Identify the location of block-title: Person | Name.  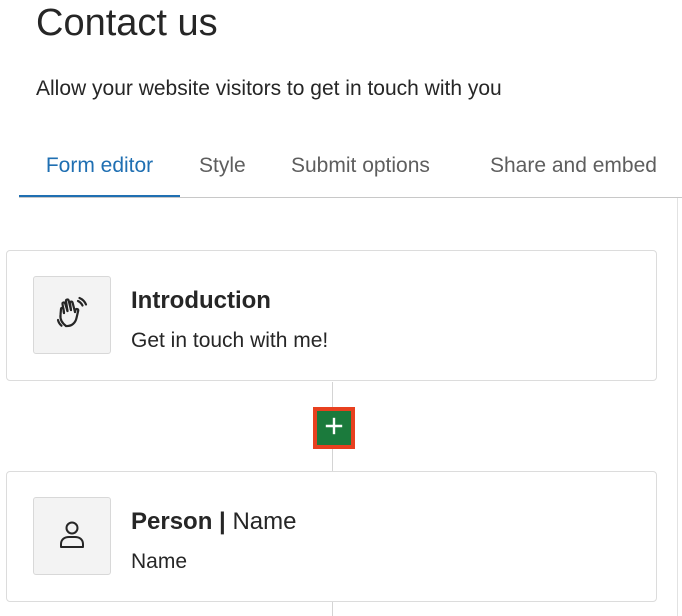
(213, 522).